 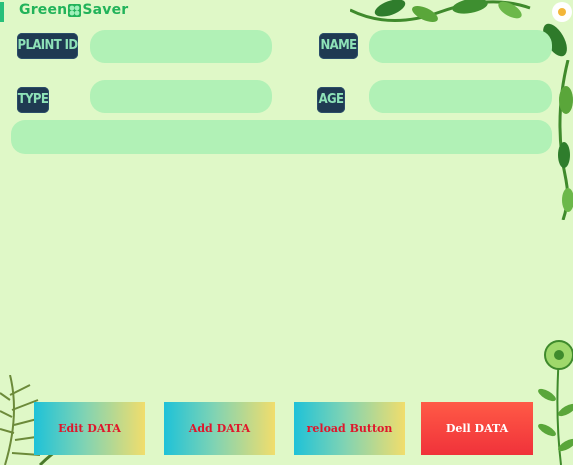 What do you see at coordinates (43, 10) in the screenshot?
I see `brand-name-part1: Green` at bounding box center [43, 10].